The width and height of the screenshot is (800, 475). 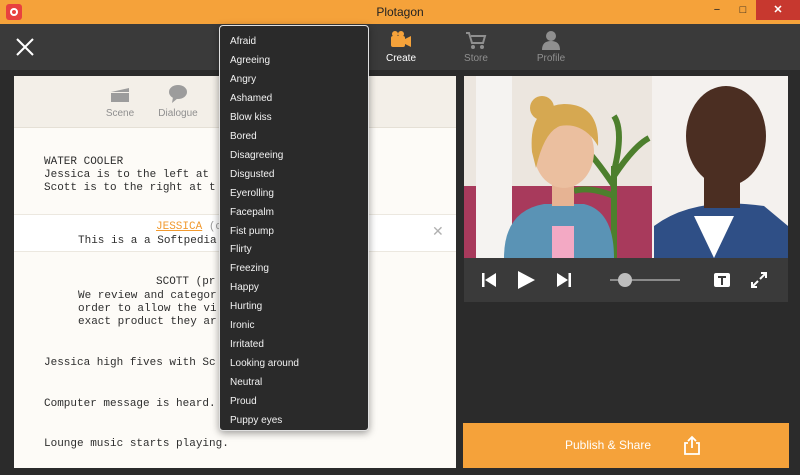 What do you see at coordinates (294, 174) in the screenshot?
I see `emotion-menu-item: Disgusted` at bounding box center [294, 174].